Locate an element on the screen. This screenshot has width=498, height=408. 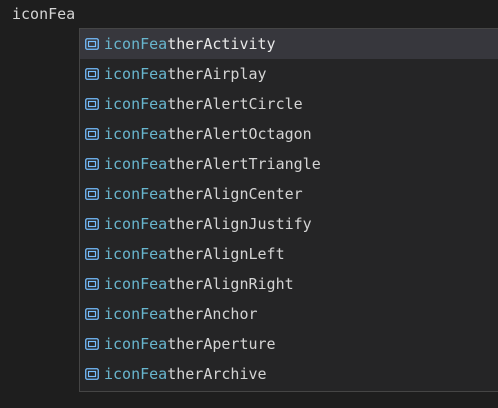
suggestion-label: iconFeatherAlignCenter is located at coordinates (203, 194).